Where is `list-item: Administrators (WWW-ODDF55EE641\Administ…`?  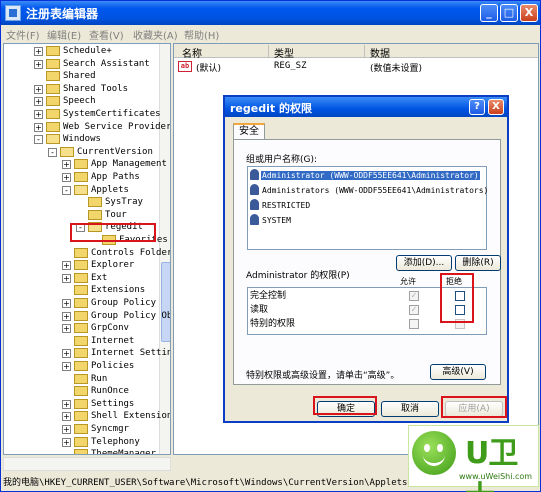
list-item: Administrators (WWW-ODDF55EE641\Administ… is located at coordinates (369, 190).